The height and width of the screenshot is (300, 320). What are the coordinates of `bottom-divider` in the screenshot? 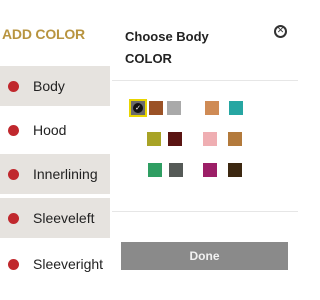 It's located at (205, 211).